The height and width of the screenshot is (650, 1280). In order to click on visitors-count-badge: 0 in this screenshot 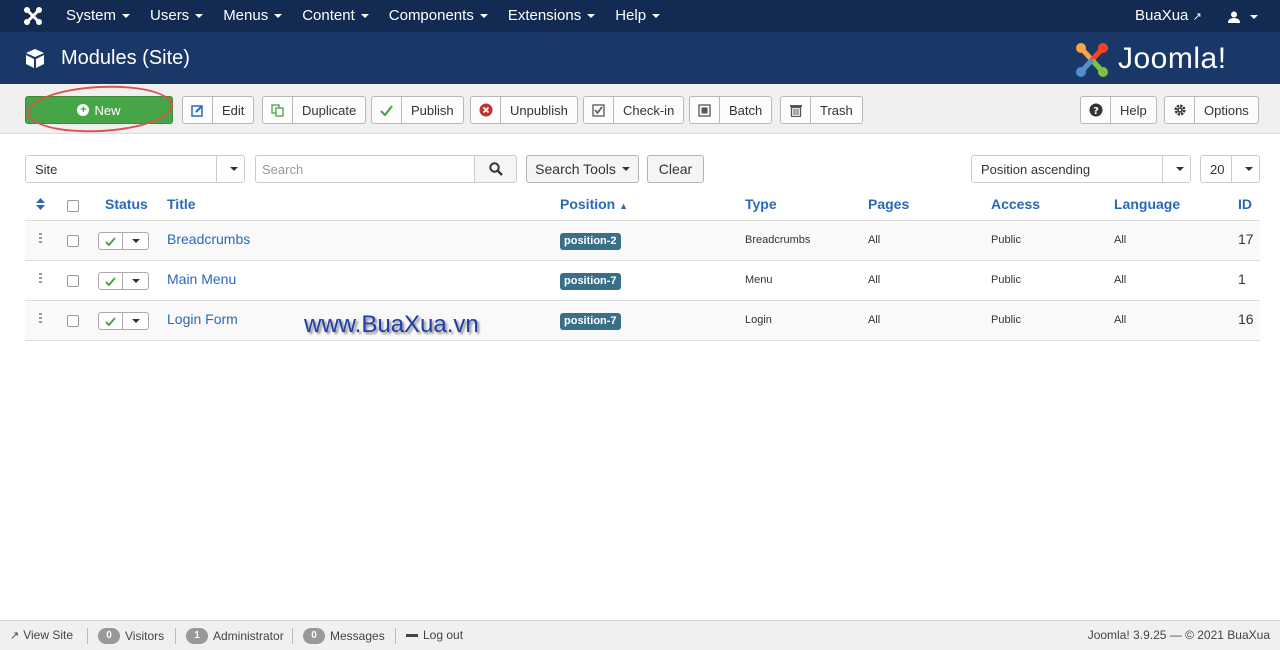, I will do `click(109, 636)`.